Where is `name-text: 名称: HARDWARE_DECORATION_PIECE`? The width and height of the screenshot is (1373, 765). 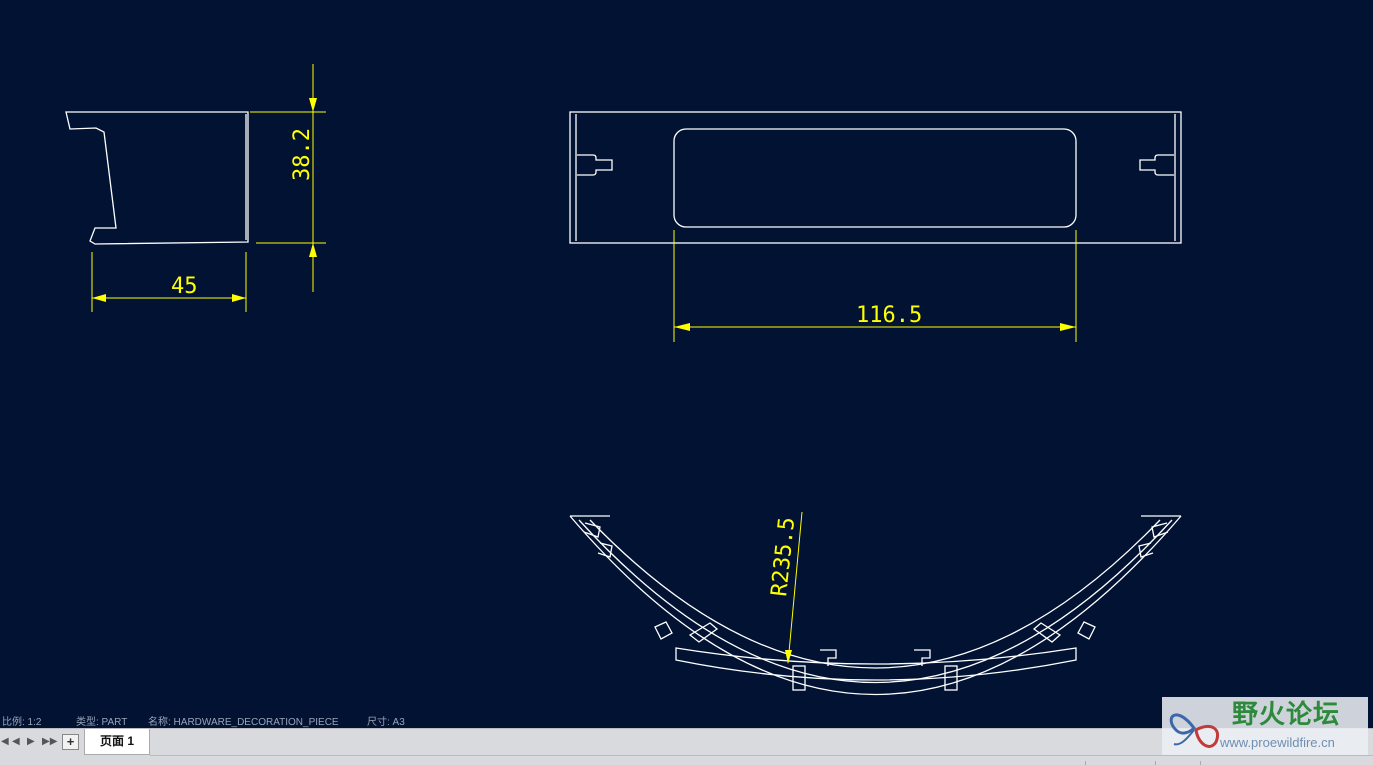 name-text: 名称: HARDWARE_DECORATION_PIECE is located at coordinates (243, 722).